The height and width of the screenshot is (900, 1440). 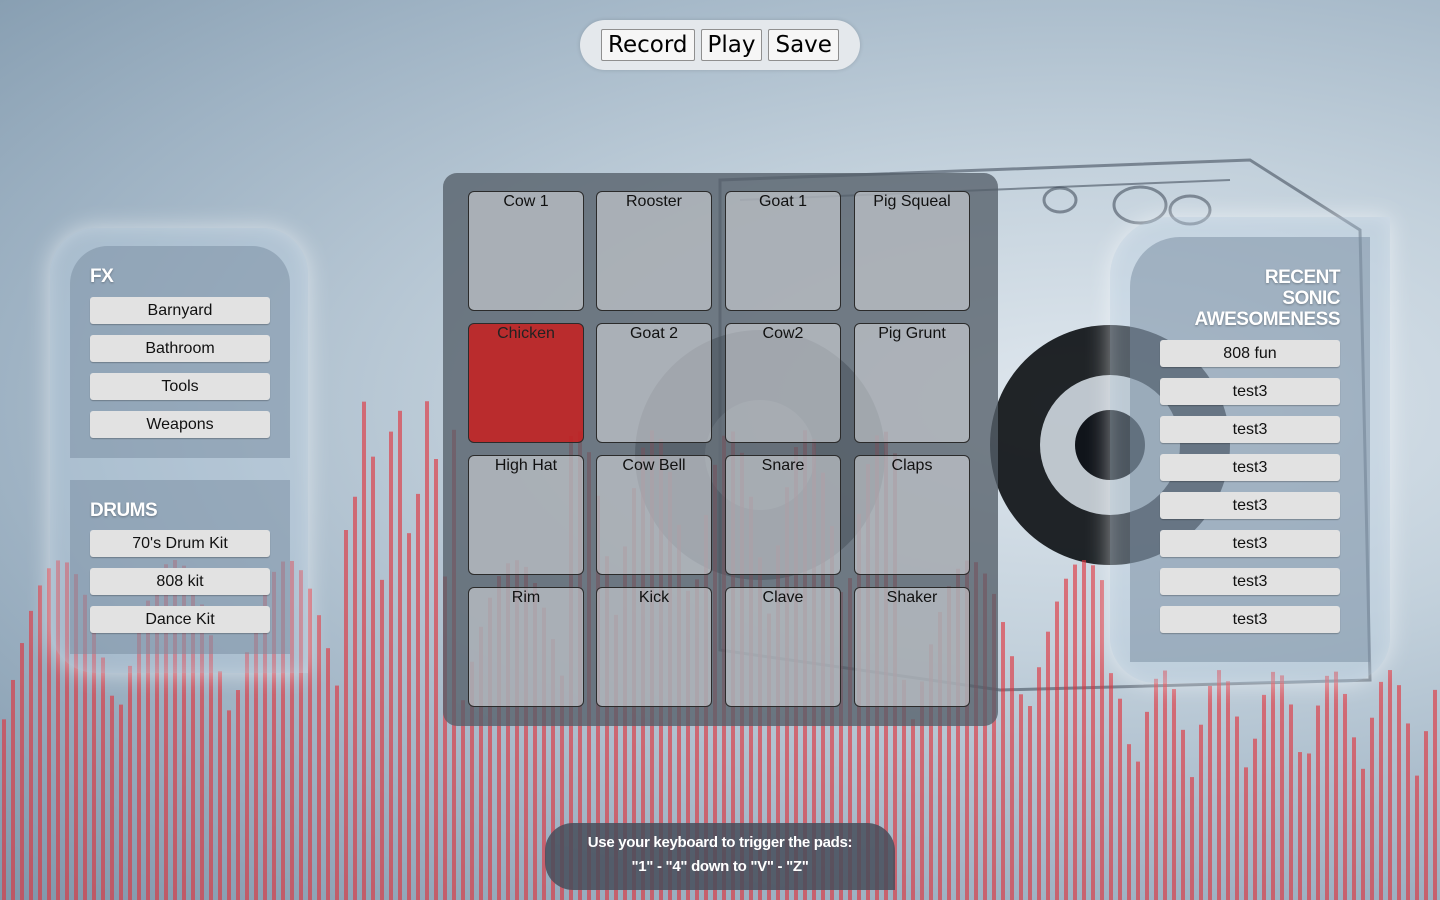 What do you see at coordinates (180, 543) in the screenshot?
I see `drums-item-70s-kit: 70's Drum Kit` at bounding box center [180, 543].